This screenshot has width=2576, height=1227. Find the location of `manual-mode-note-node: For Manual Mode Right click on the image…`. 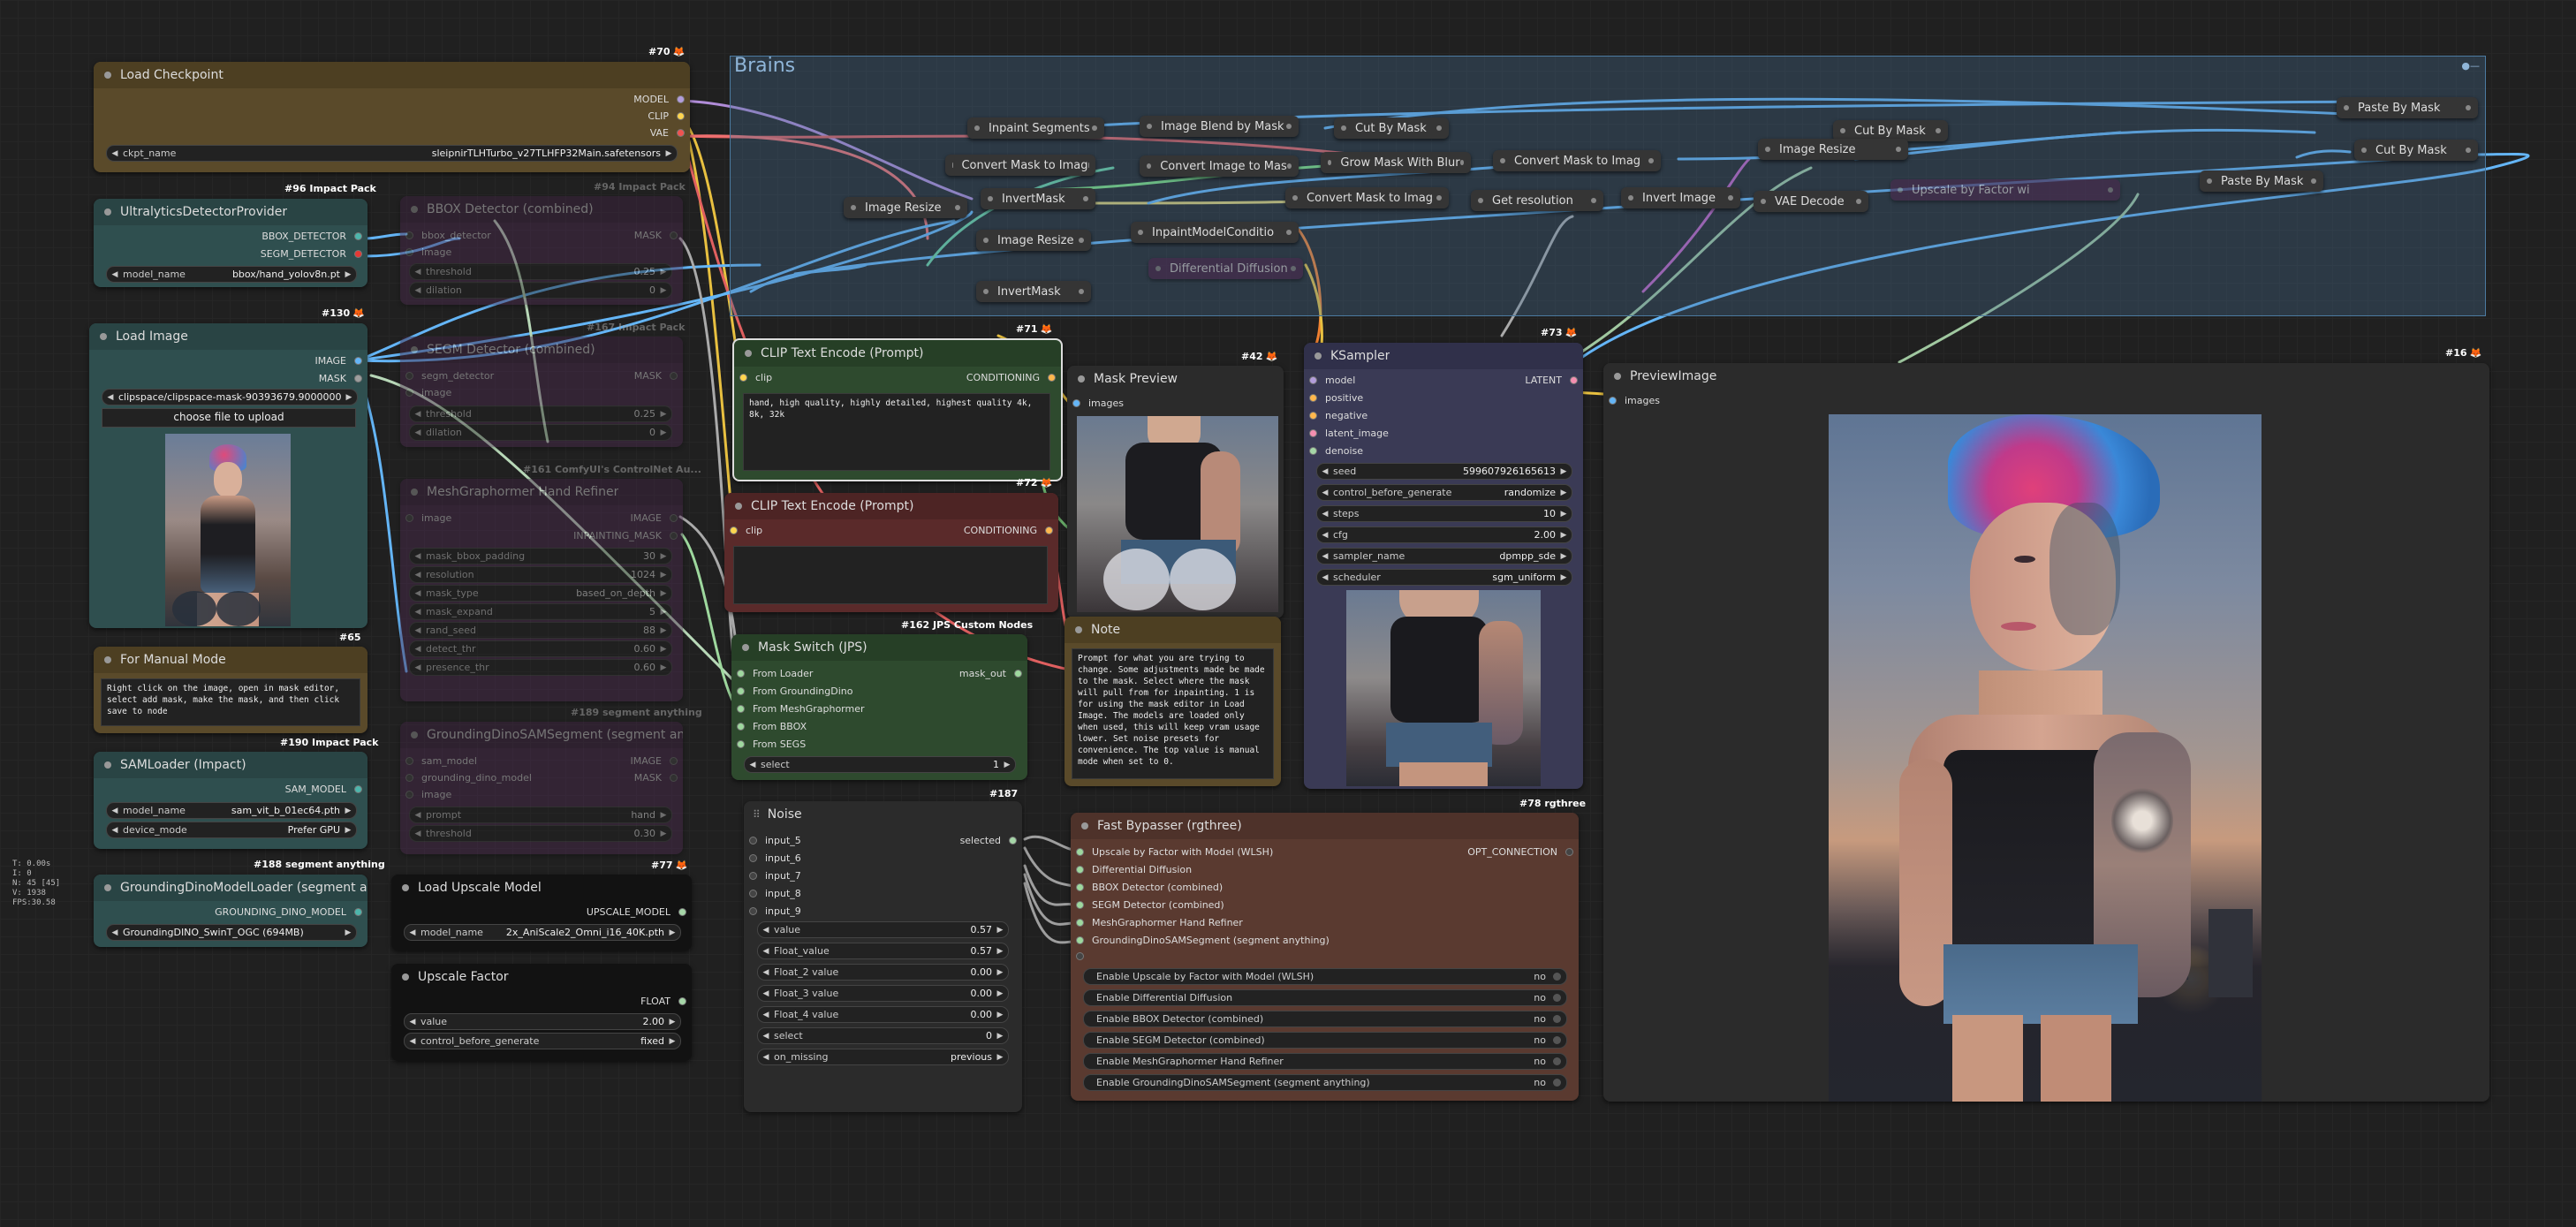

manual-mode-note-node: For Manual Mode Right click on the image… is located at coordinates (231, 690).